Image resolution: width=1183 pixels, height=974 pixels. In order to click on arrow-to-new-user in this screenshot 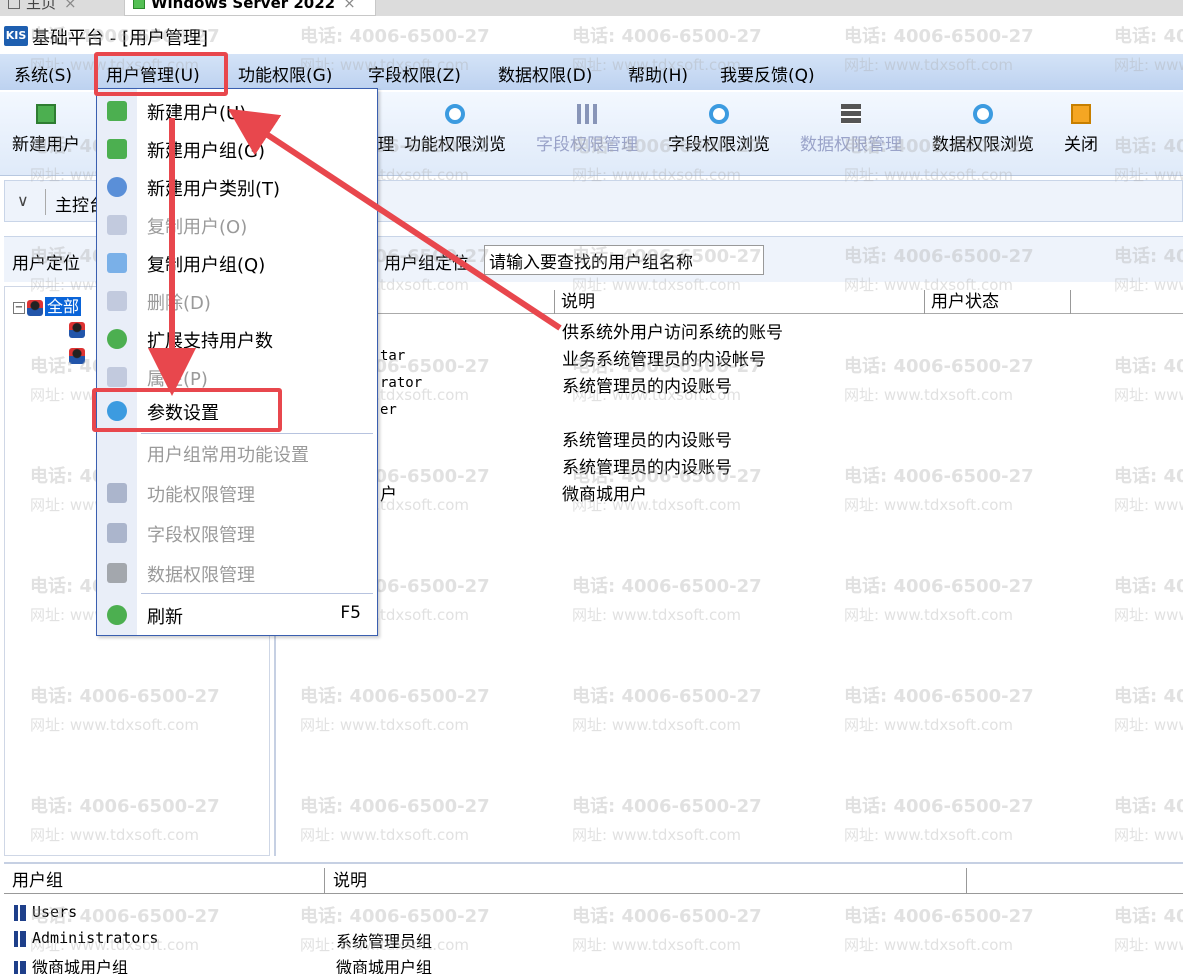, I will do `click(394, 219)`.